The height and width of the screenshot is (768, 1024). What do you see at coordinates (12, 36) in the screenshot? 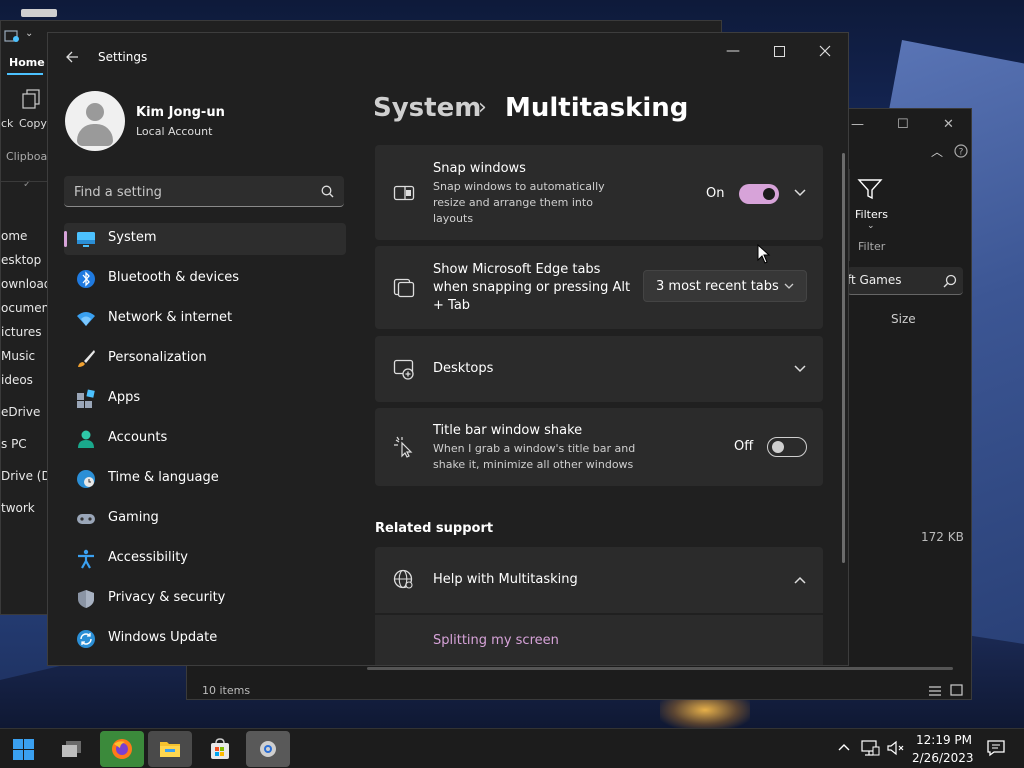
I see `explorer-tab-icon` at bounding box center [12, 36].